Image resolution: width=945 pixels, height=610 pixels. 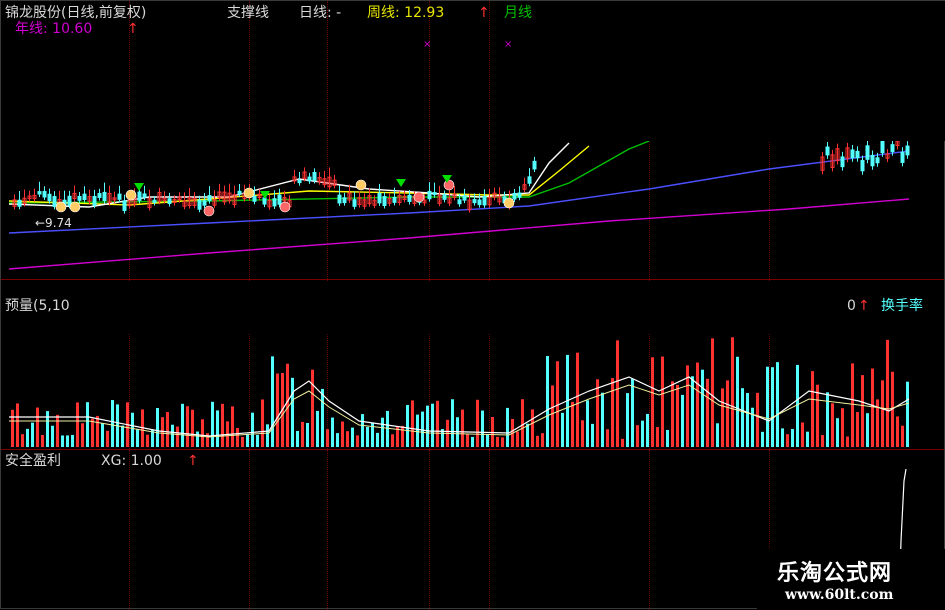 I want to click on monthly-line-label: 月线, so click(x=518, y=13).